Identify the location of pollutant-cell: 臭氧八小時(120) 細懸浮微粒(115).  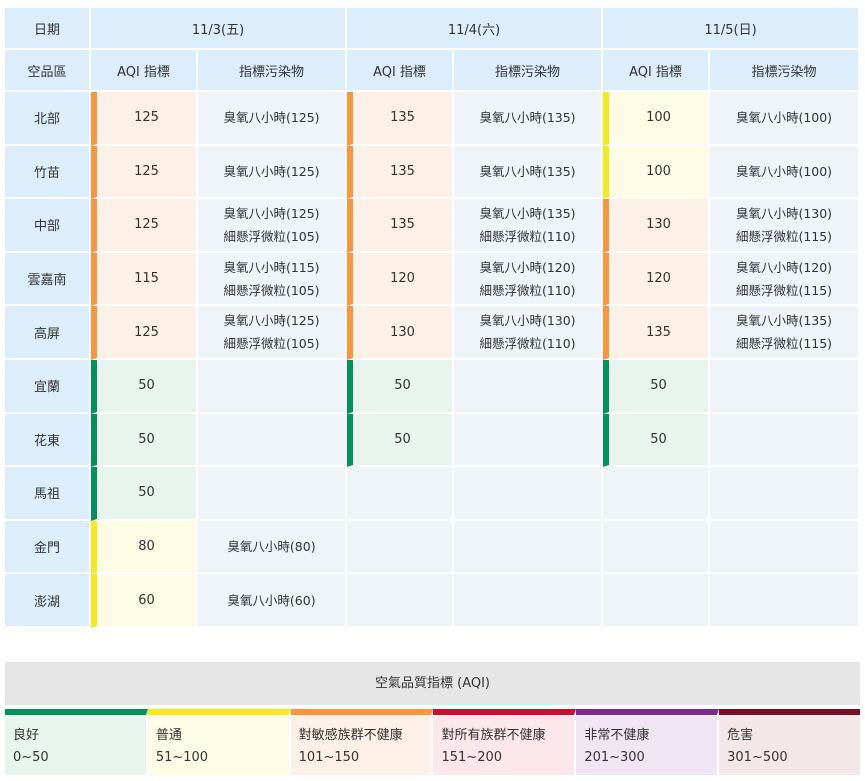
(785, 279).